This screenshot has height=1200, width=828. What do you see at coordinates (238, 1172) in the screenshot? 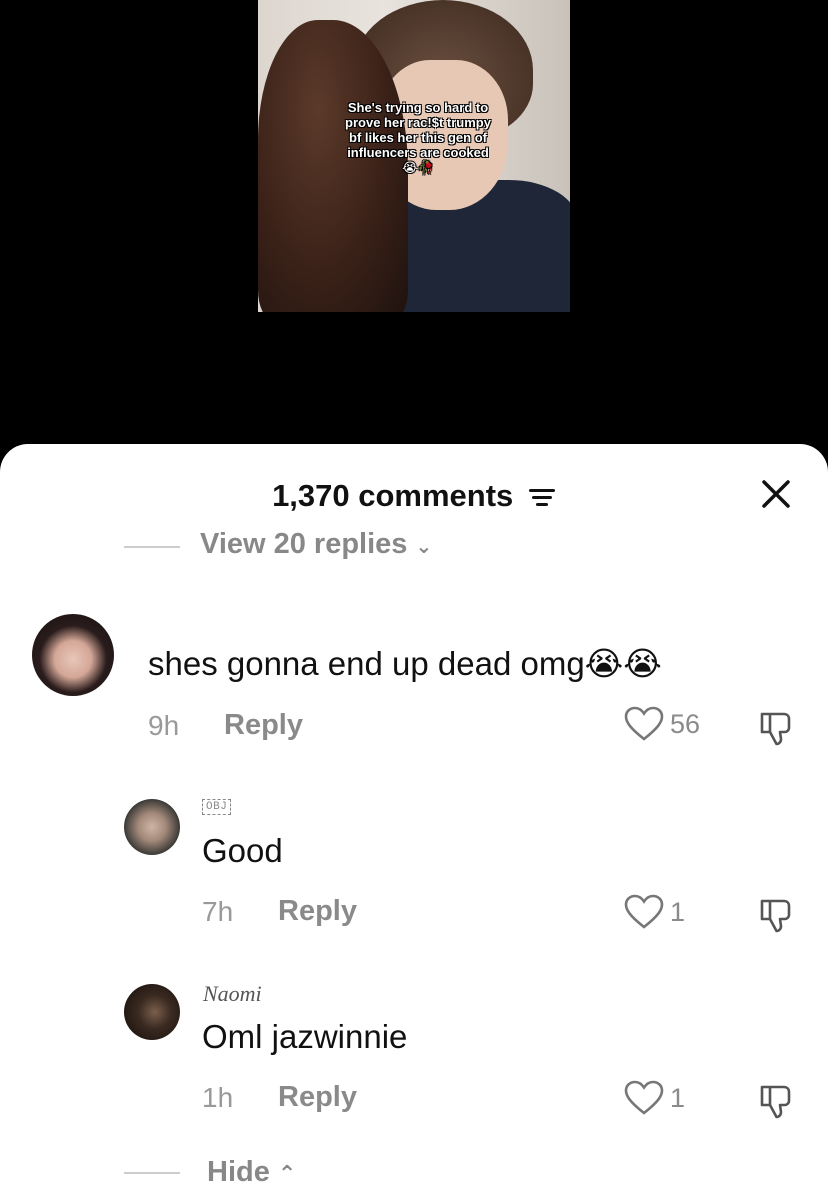
I see `hide-label: Hide` at bounding box center [238, 1172].